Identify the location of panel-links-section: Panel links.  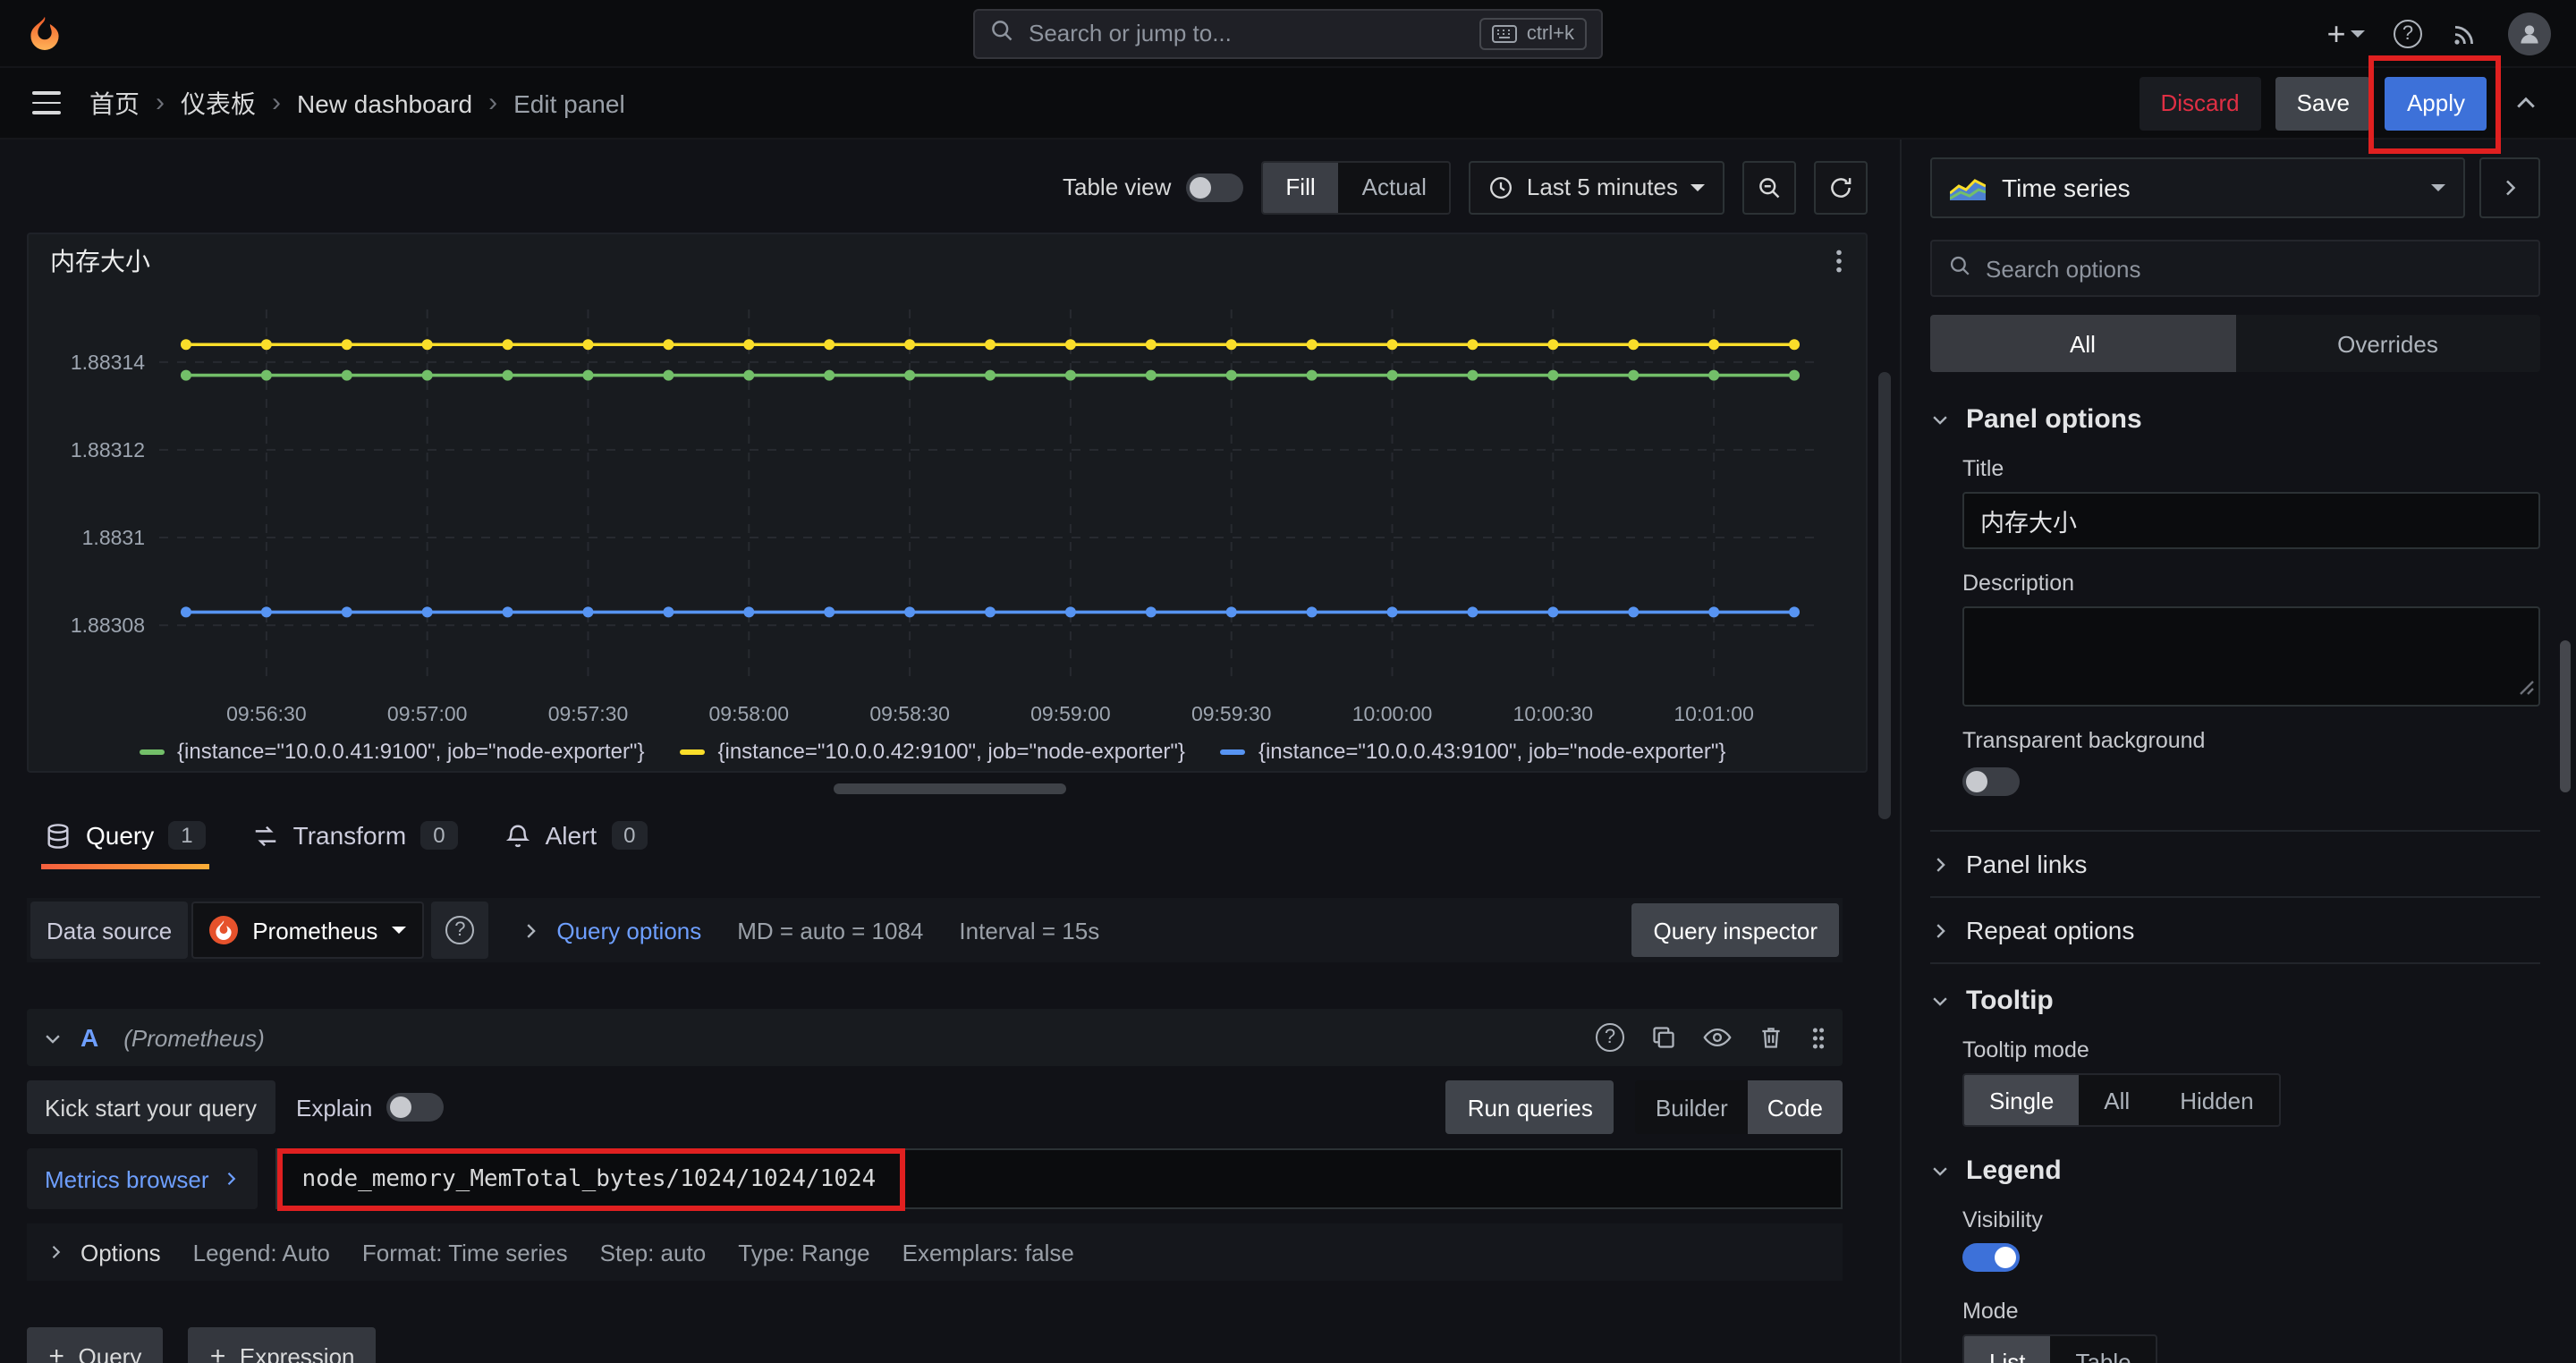
(2235, 864).